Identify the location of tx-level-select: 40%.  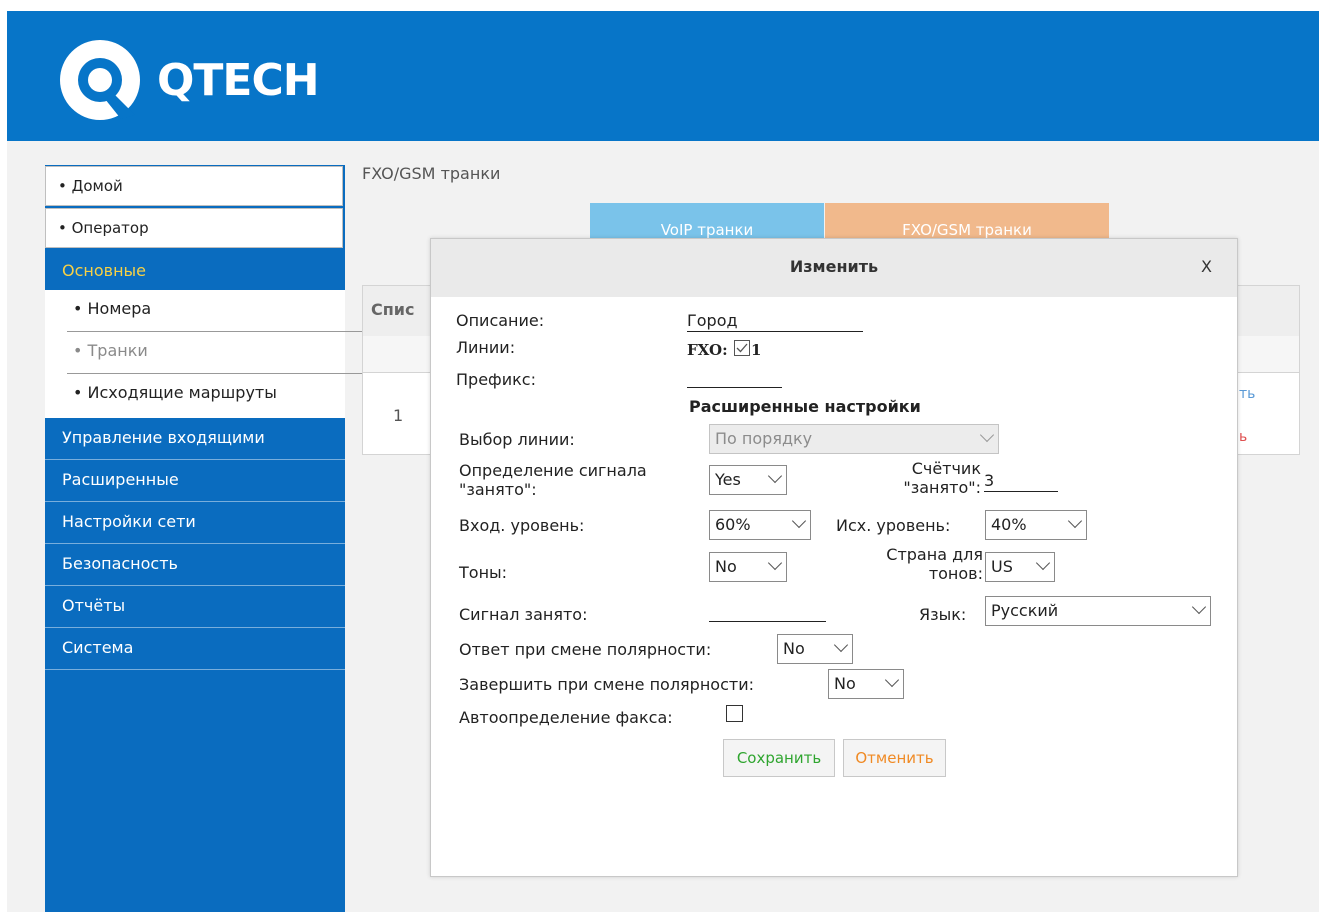
(1036, 525).